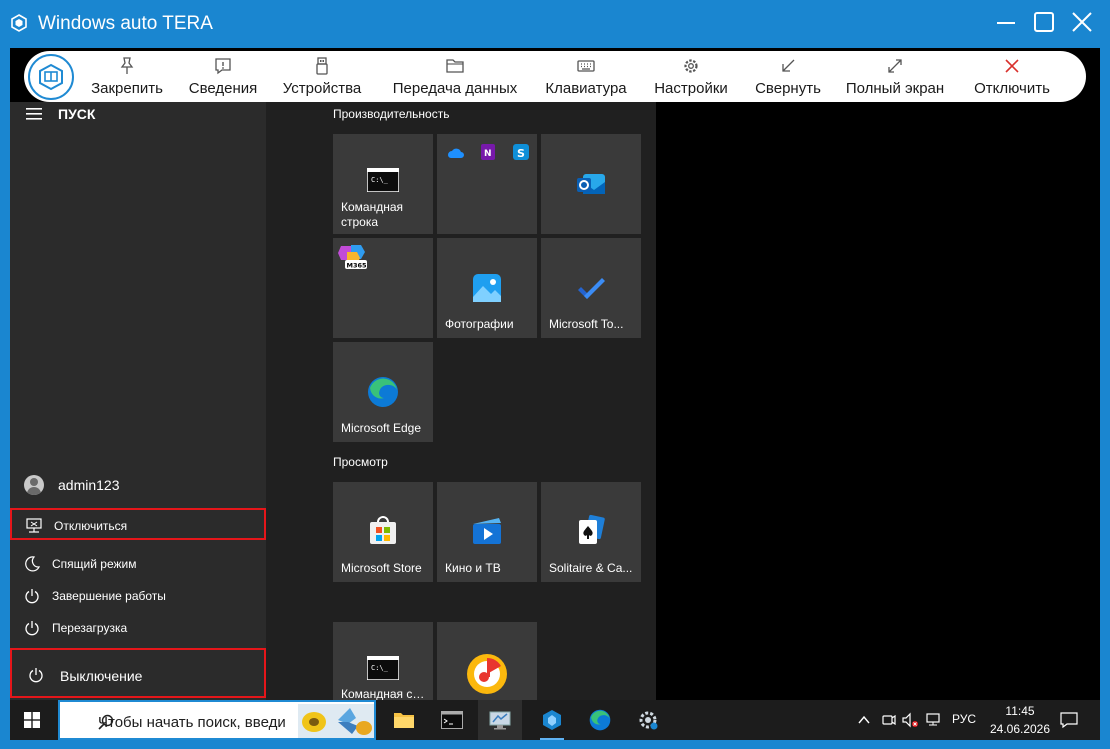 The height and width of the screenshot is (749, 1110). I want to click on start-menu-title: ПУСК, so click(77, 114).